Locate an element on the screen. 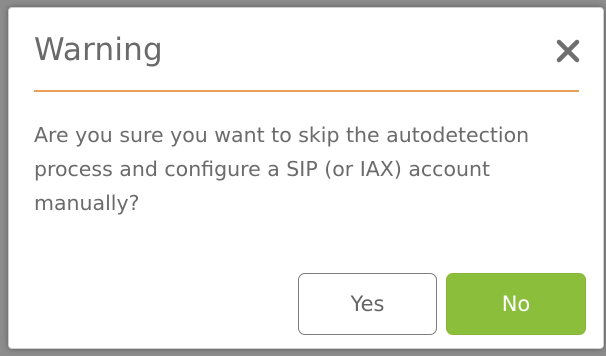 This screenshot has width=606, height=356. no-button: No is located at coordinates (516, 304).